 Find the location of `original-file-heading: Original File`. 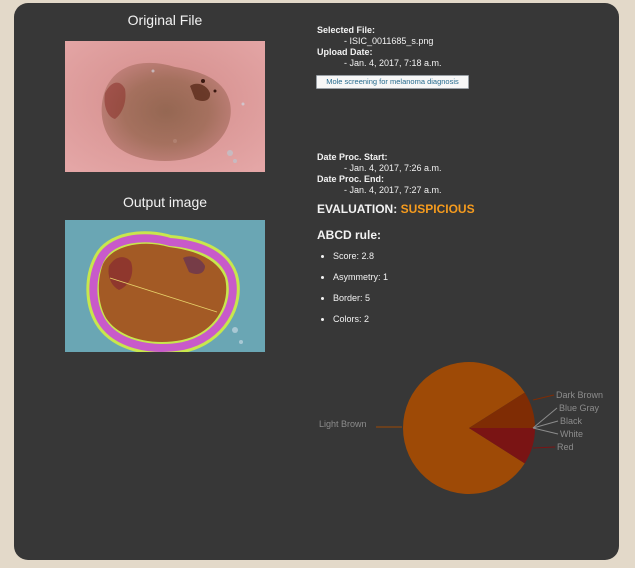

original-file-heading: Original File is located at coordinates (165, 20).